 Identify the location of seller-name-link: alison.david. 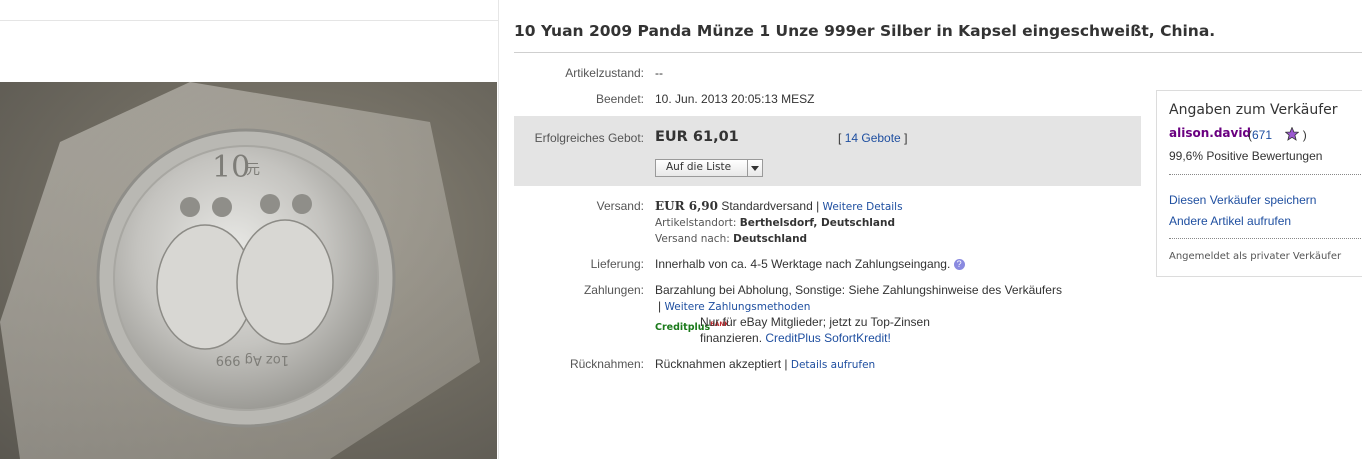
(1210, 133).